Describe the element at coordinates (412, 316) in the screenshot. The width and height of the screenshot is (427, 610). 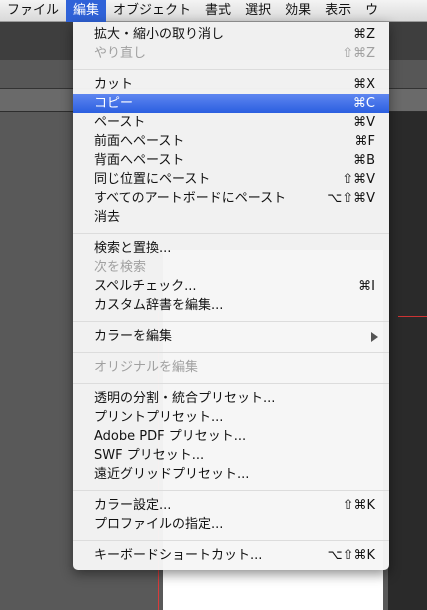
I see `bleed-guide-line` at that location.